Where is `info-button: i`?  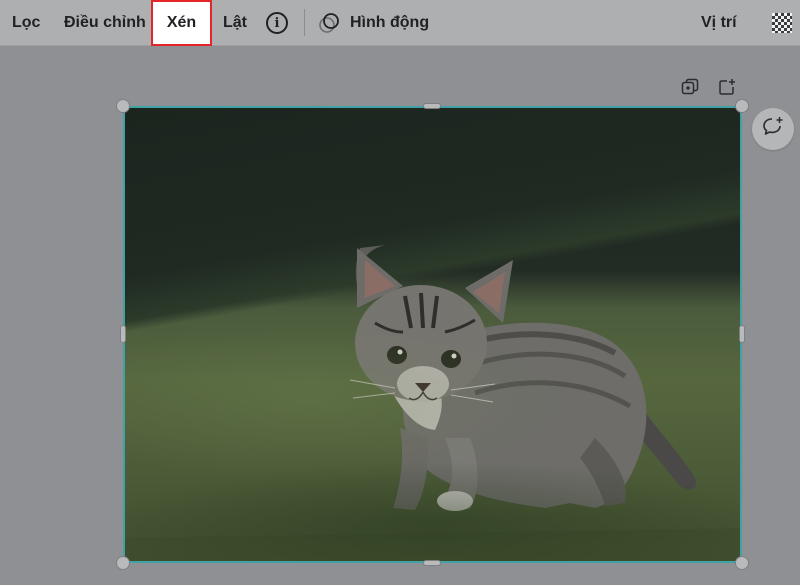 info-button: i is located at coordinates (277, 23).